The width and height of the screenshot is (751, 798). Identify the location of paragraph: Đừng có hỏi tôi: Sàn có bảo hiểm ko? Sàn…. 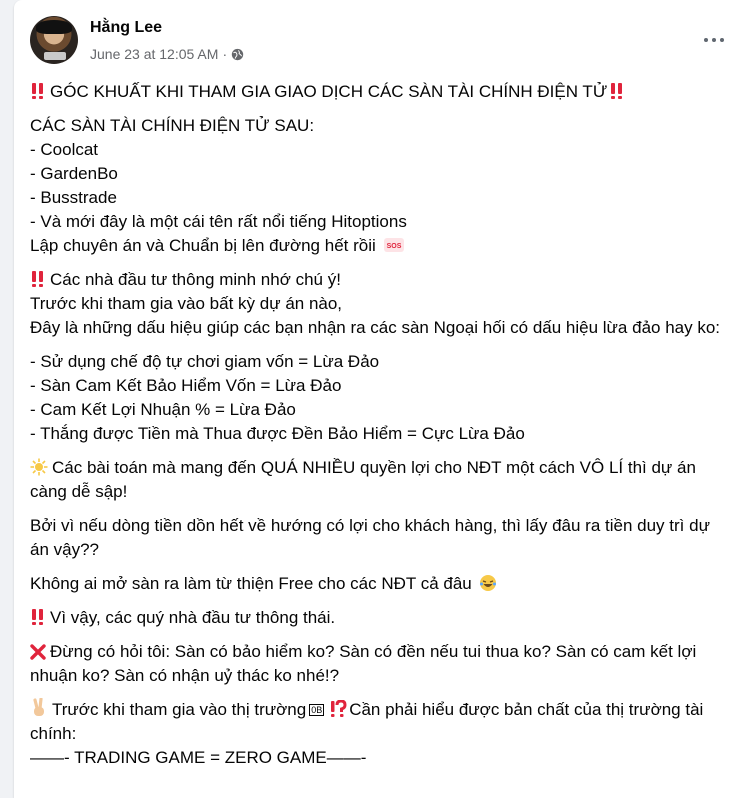
(380, 664).